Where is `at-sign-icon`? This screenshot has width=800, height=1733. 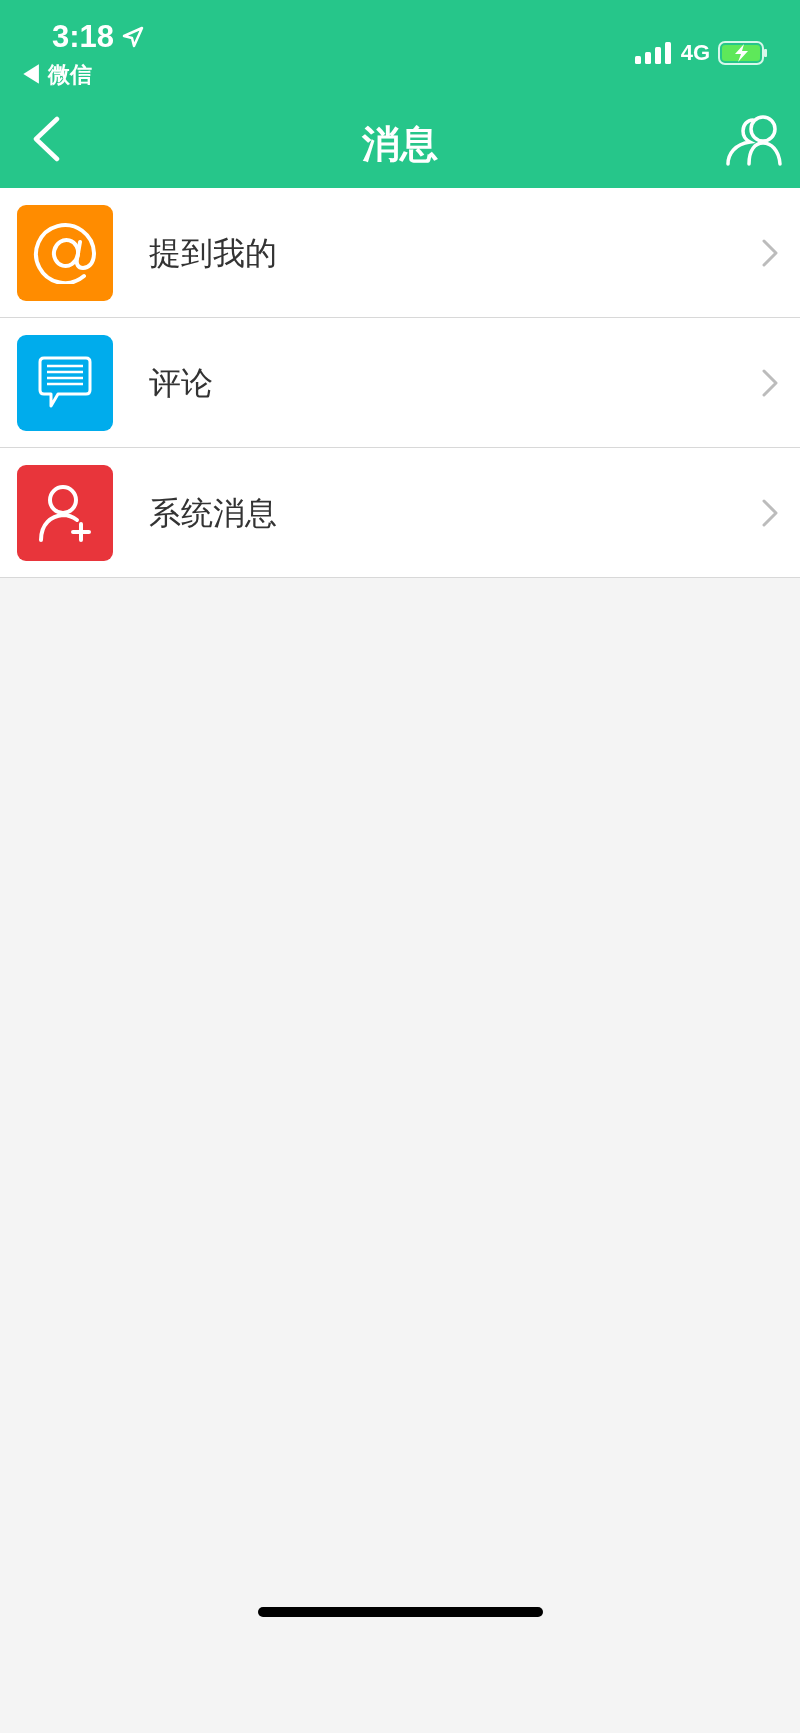 at-sign-icon is located at coordinates (65, 252).